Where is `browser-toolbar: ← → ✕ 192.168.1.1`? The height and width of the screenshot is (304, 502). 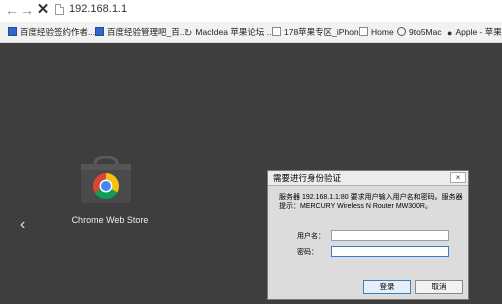 browser-toolbar: ← → ✕ 192.168.1.1 is located at coordinates (251, 11).